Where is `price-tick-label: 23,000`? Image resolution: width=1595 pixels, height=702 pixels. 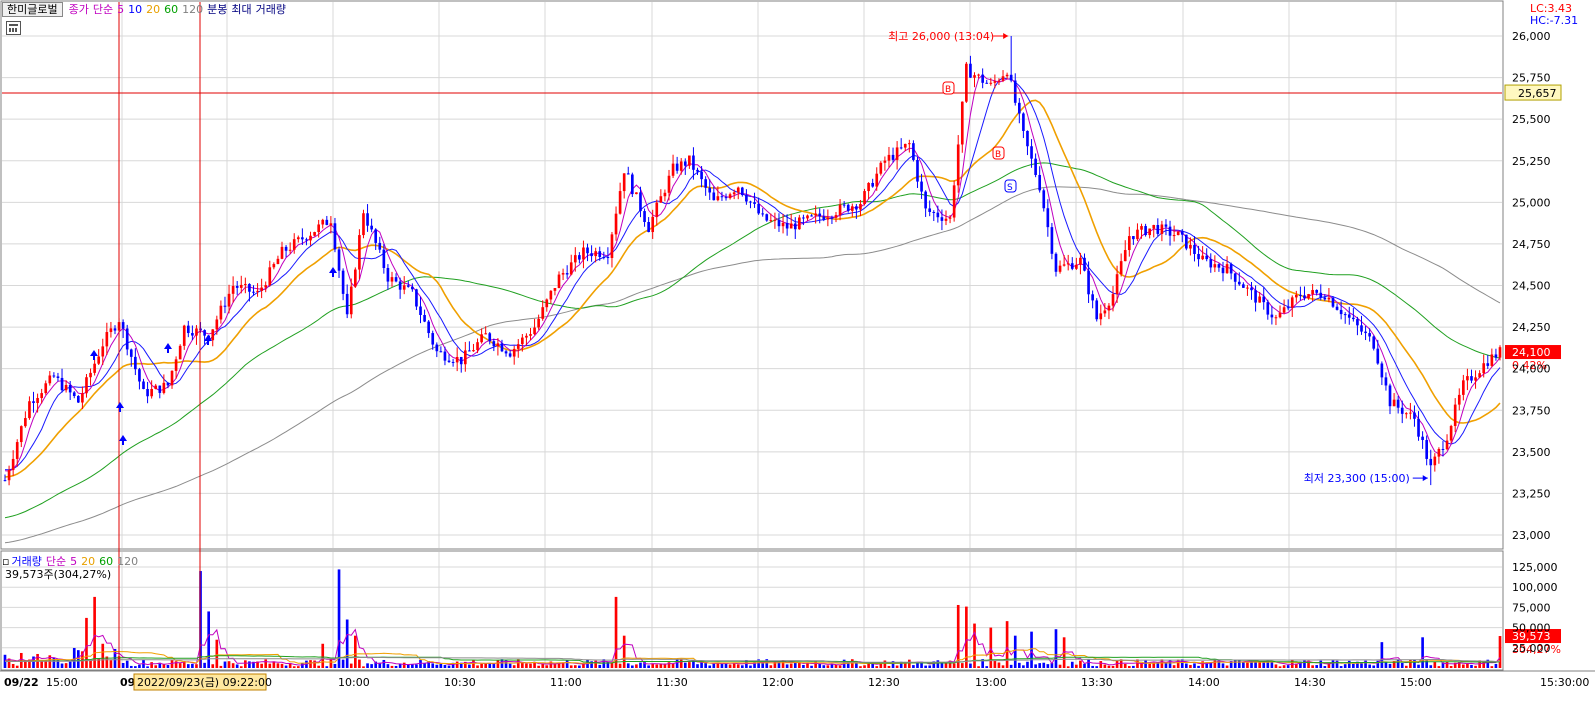
price-tick-label: 23,000 is located at coordinates (1531, 535).